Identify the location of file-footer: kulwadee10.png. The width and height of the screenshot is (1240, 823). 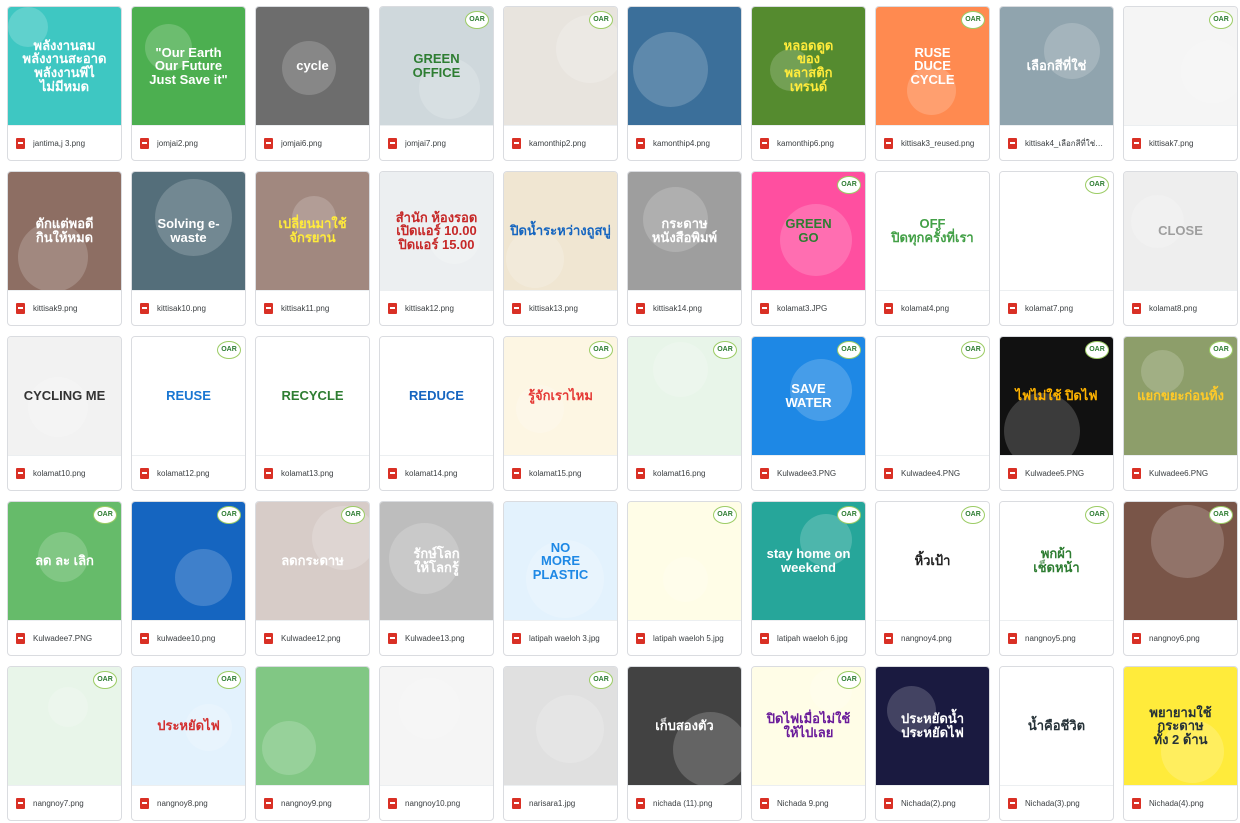
(188, 637).